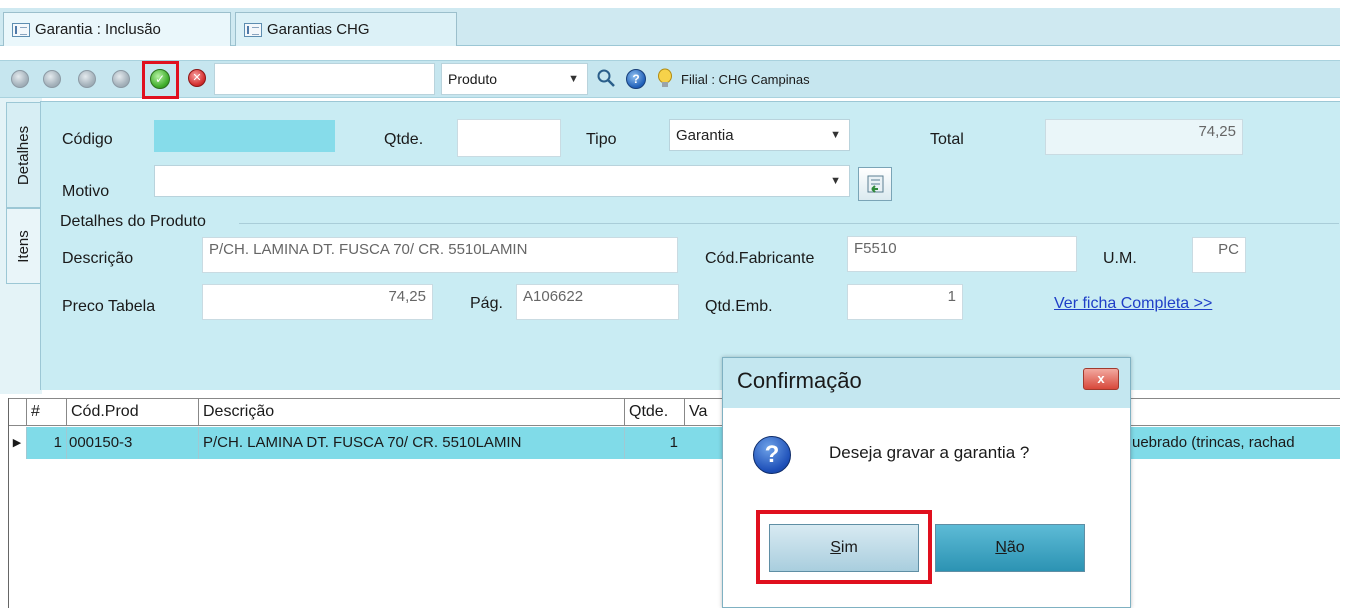  Describe the element at coordinates (502, 181) in the screenshot. I see `motivo-select: ▼` at that location.